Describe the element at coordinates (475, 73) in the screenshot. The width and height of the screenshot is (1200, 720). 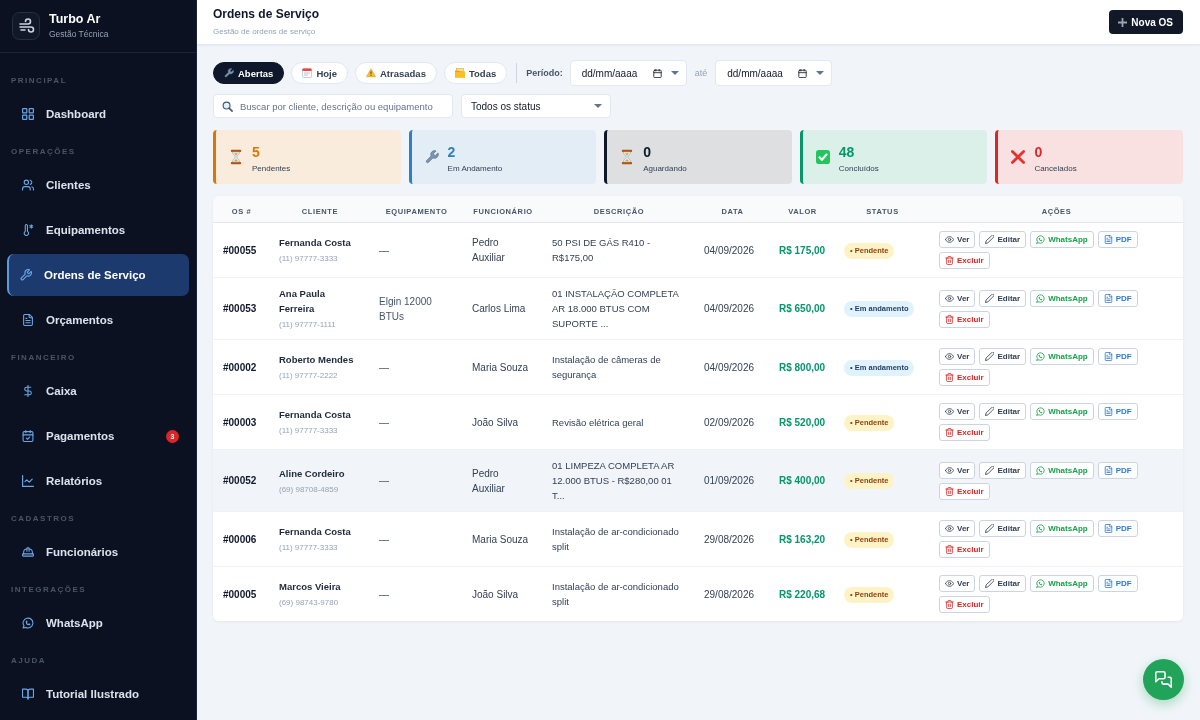
I see `filter-tab: Todas` at that location.